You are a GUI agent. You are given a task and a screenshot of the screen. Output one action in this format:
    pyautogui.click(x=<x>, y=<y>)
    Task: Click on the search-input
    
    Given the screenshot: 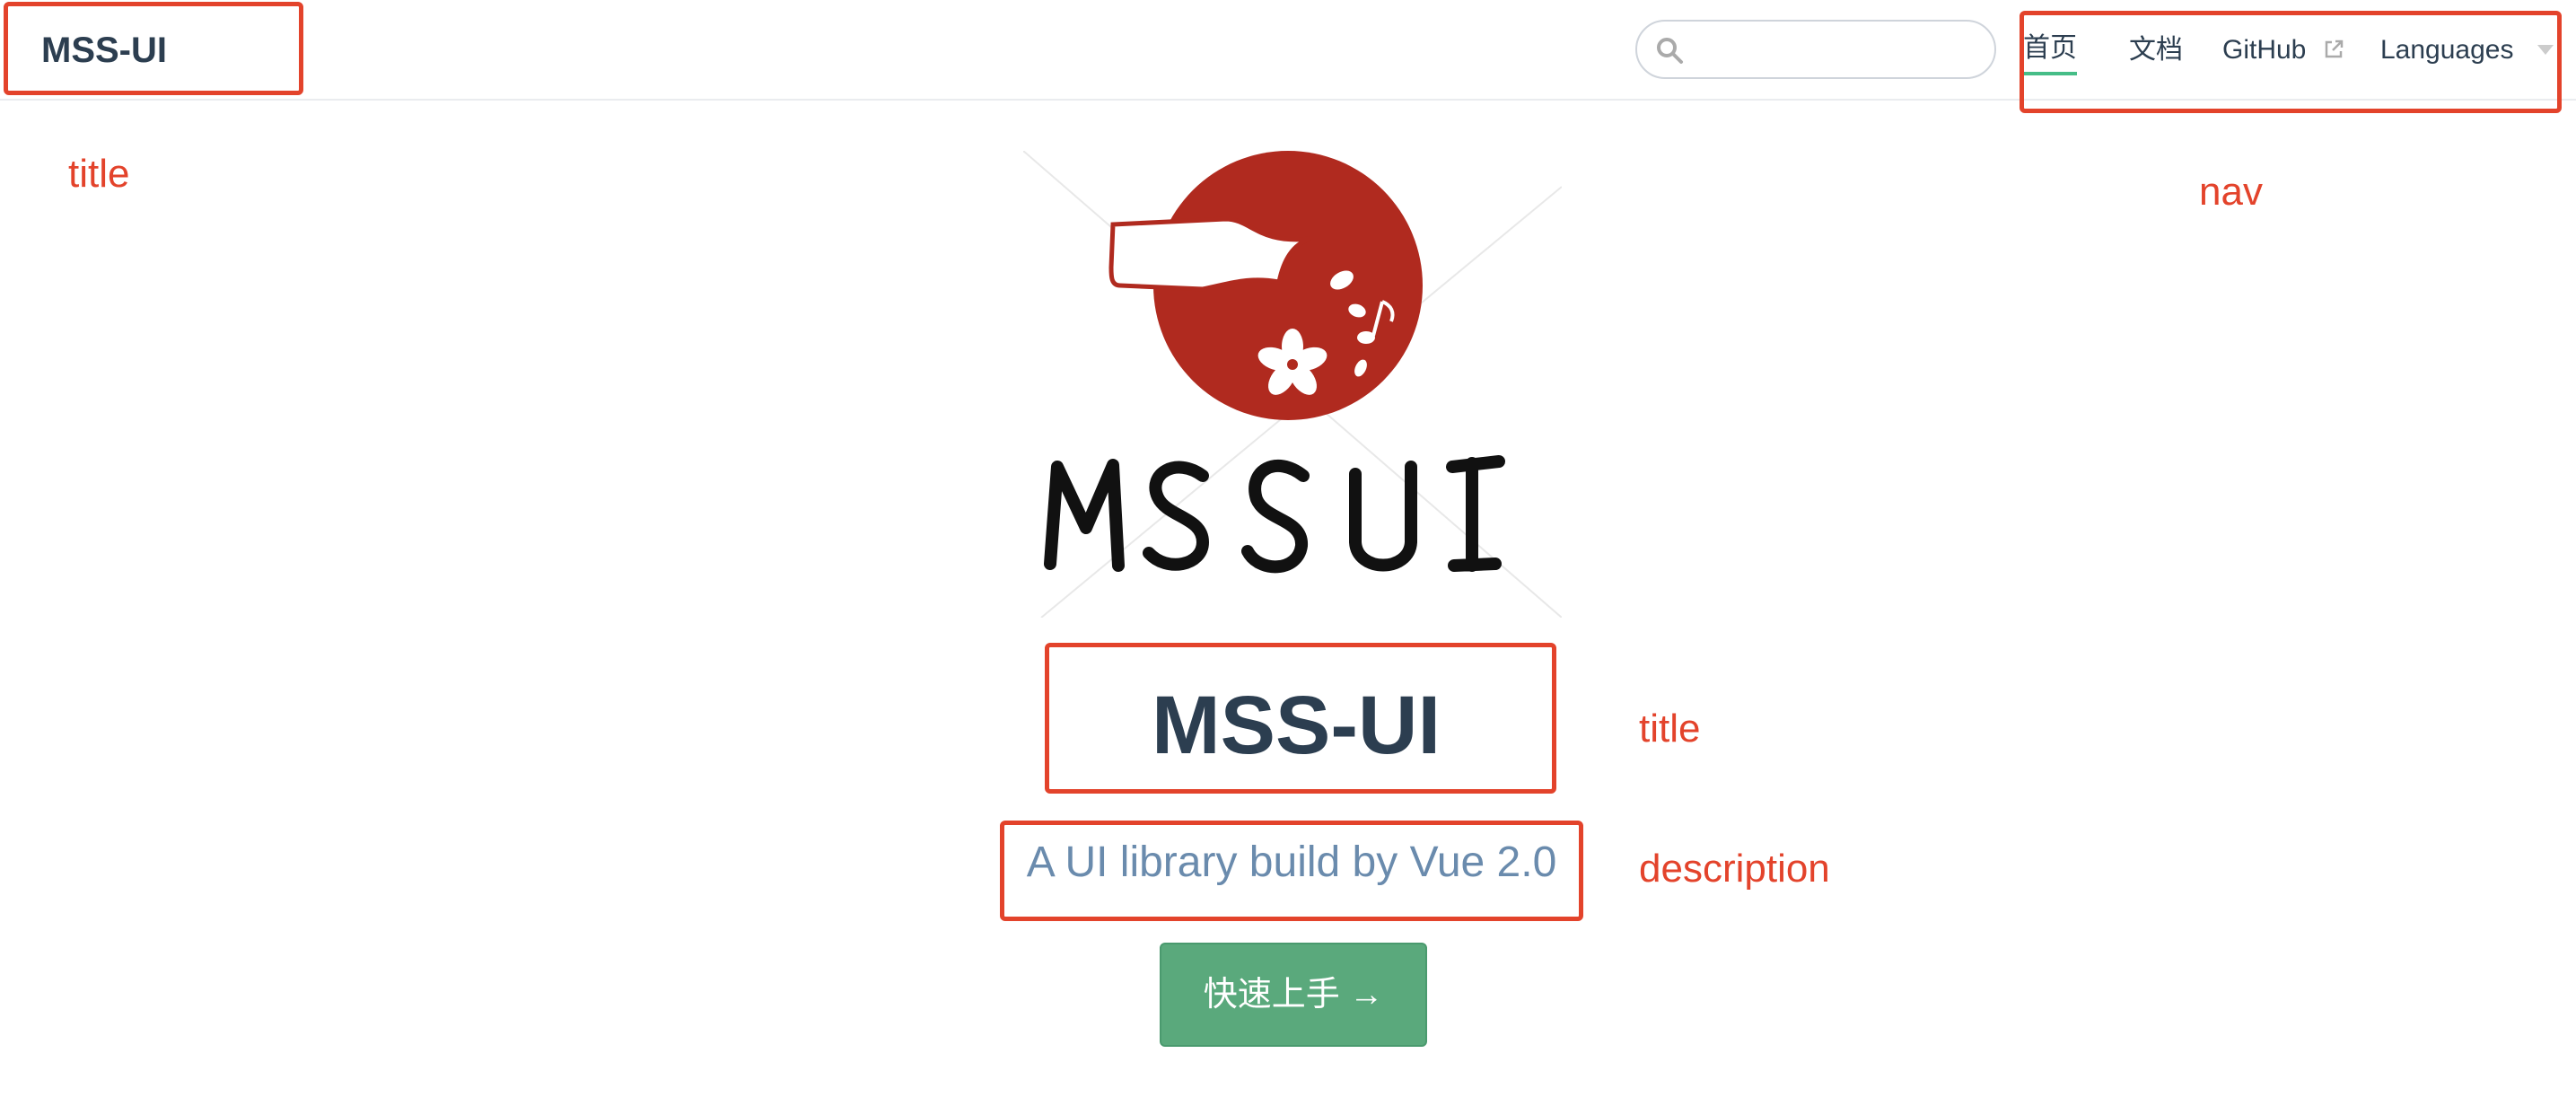 What is the action you would take?
    pyautogui.click(x=1838, y=50)
    